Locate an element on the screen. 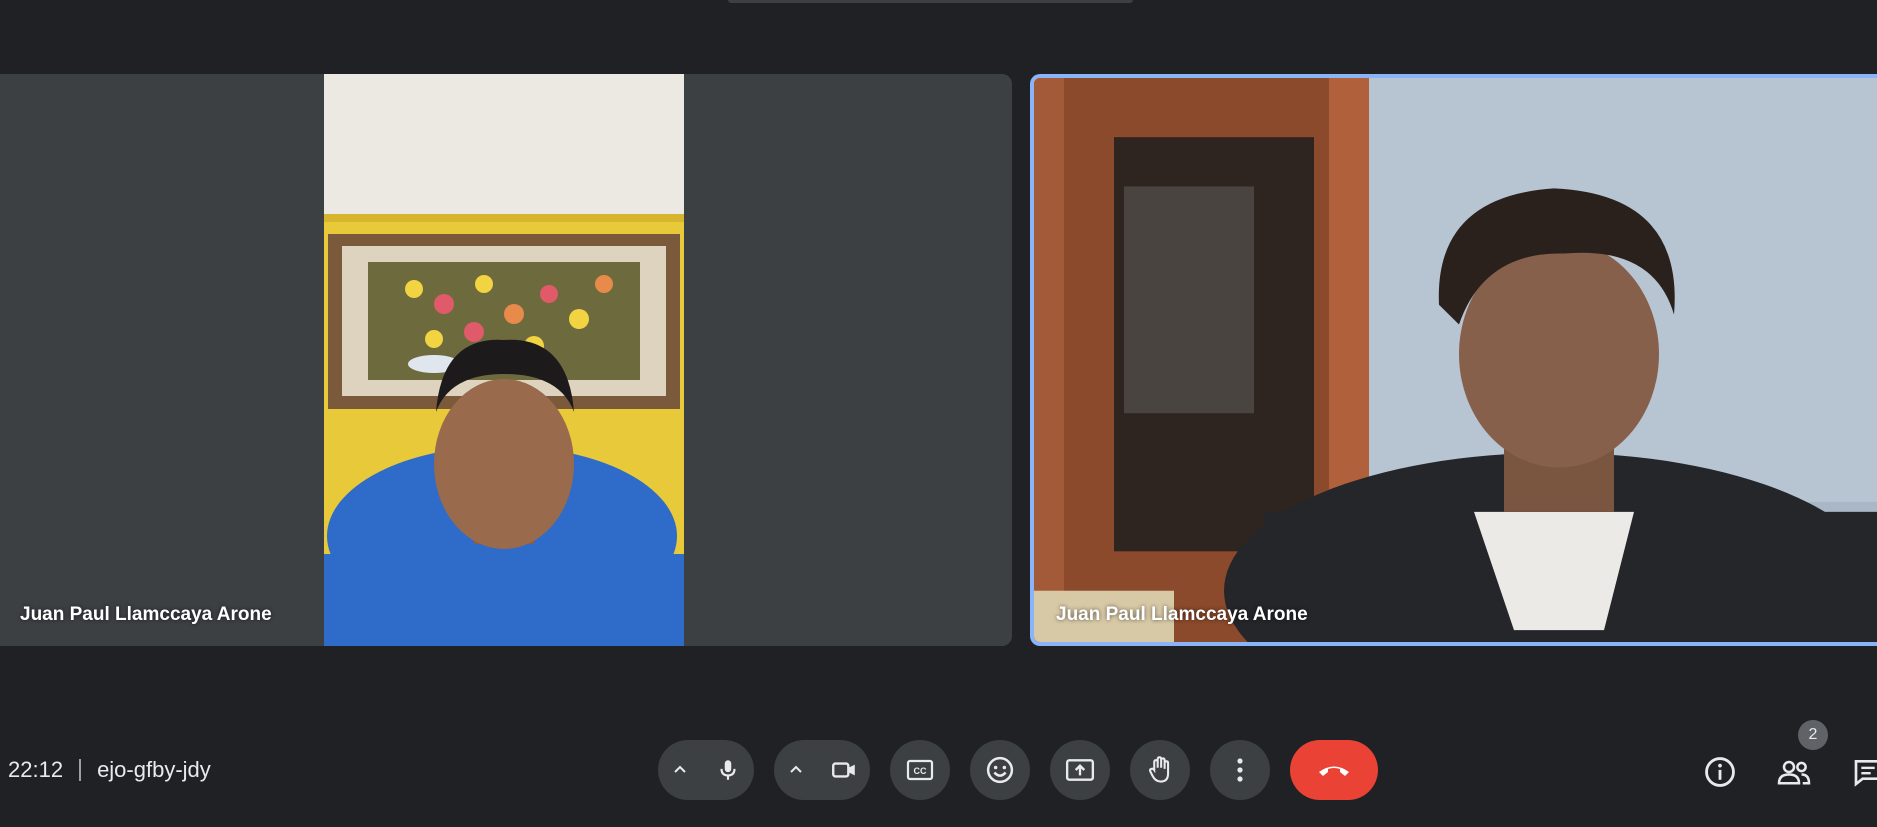 The height and width of the screenshot is (827, 1877). meeting-info: 22:12 ejo-gfby-jdy is located at coordinates (109, 770).